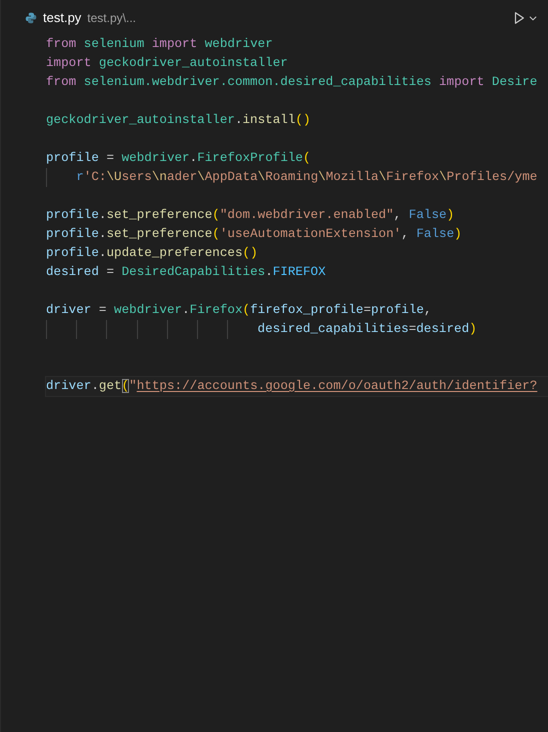  What do you see at coordinates (251, 215) in the screenshot?
I see `code-line: profile.set_preference("dom.webdriver.enabled", False)` at bounding box center [251, 215].